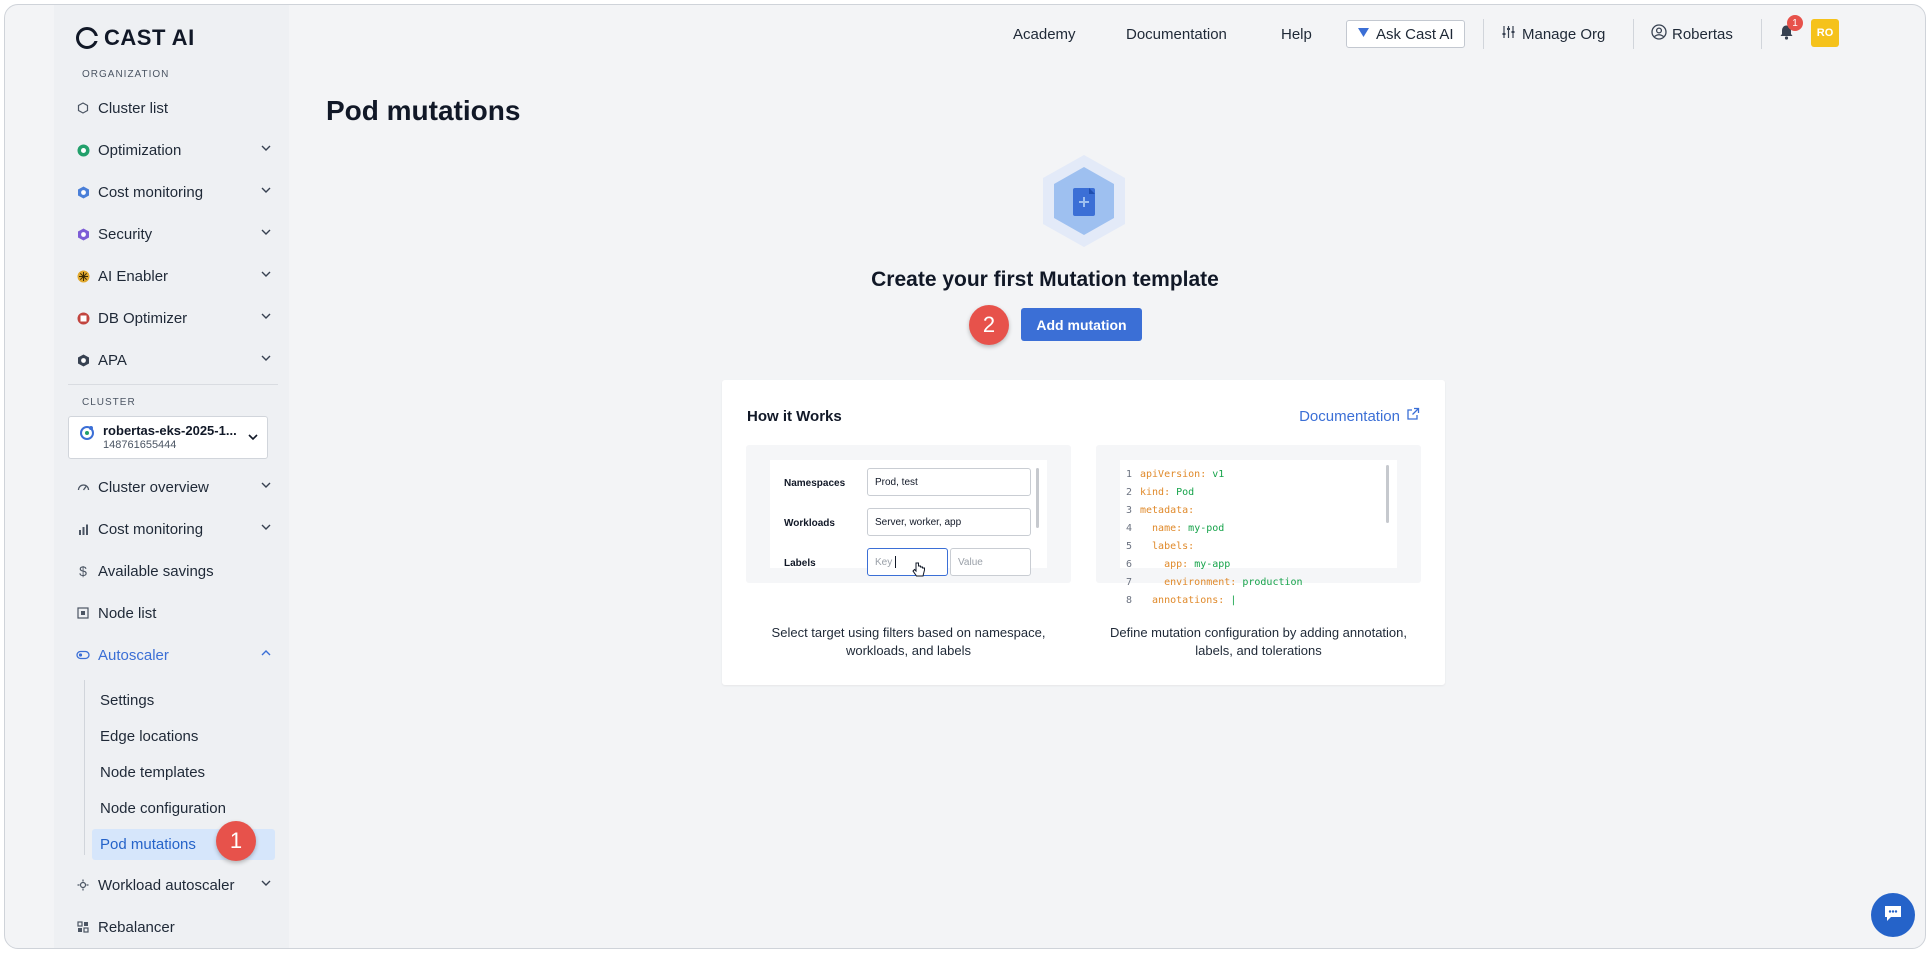  I want to click on autoscaler-icon, so click(83, 655).